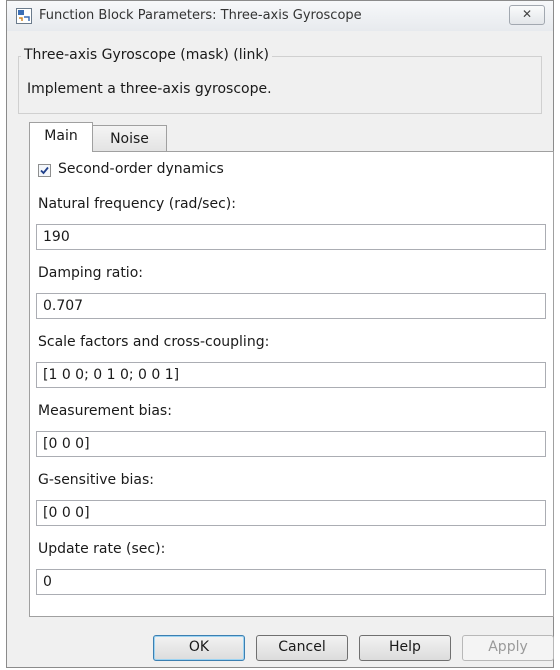  What do you see at coordinates (199, 648) in the screenshot?
I see `ok-button: OK` at bounding box center [199, 648].